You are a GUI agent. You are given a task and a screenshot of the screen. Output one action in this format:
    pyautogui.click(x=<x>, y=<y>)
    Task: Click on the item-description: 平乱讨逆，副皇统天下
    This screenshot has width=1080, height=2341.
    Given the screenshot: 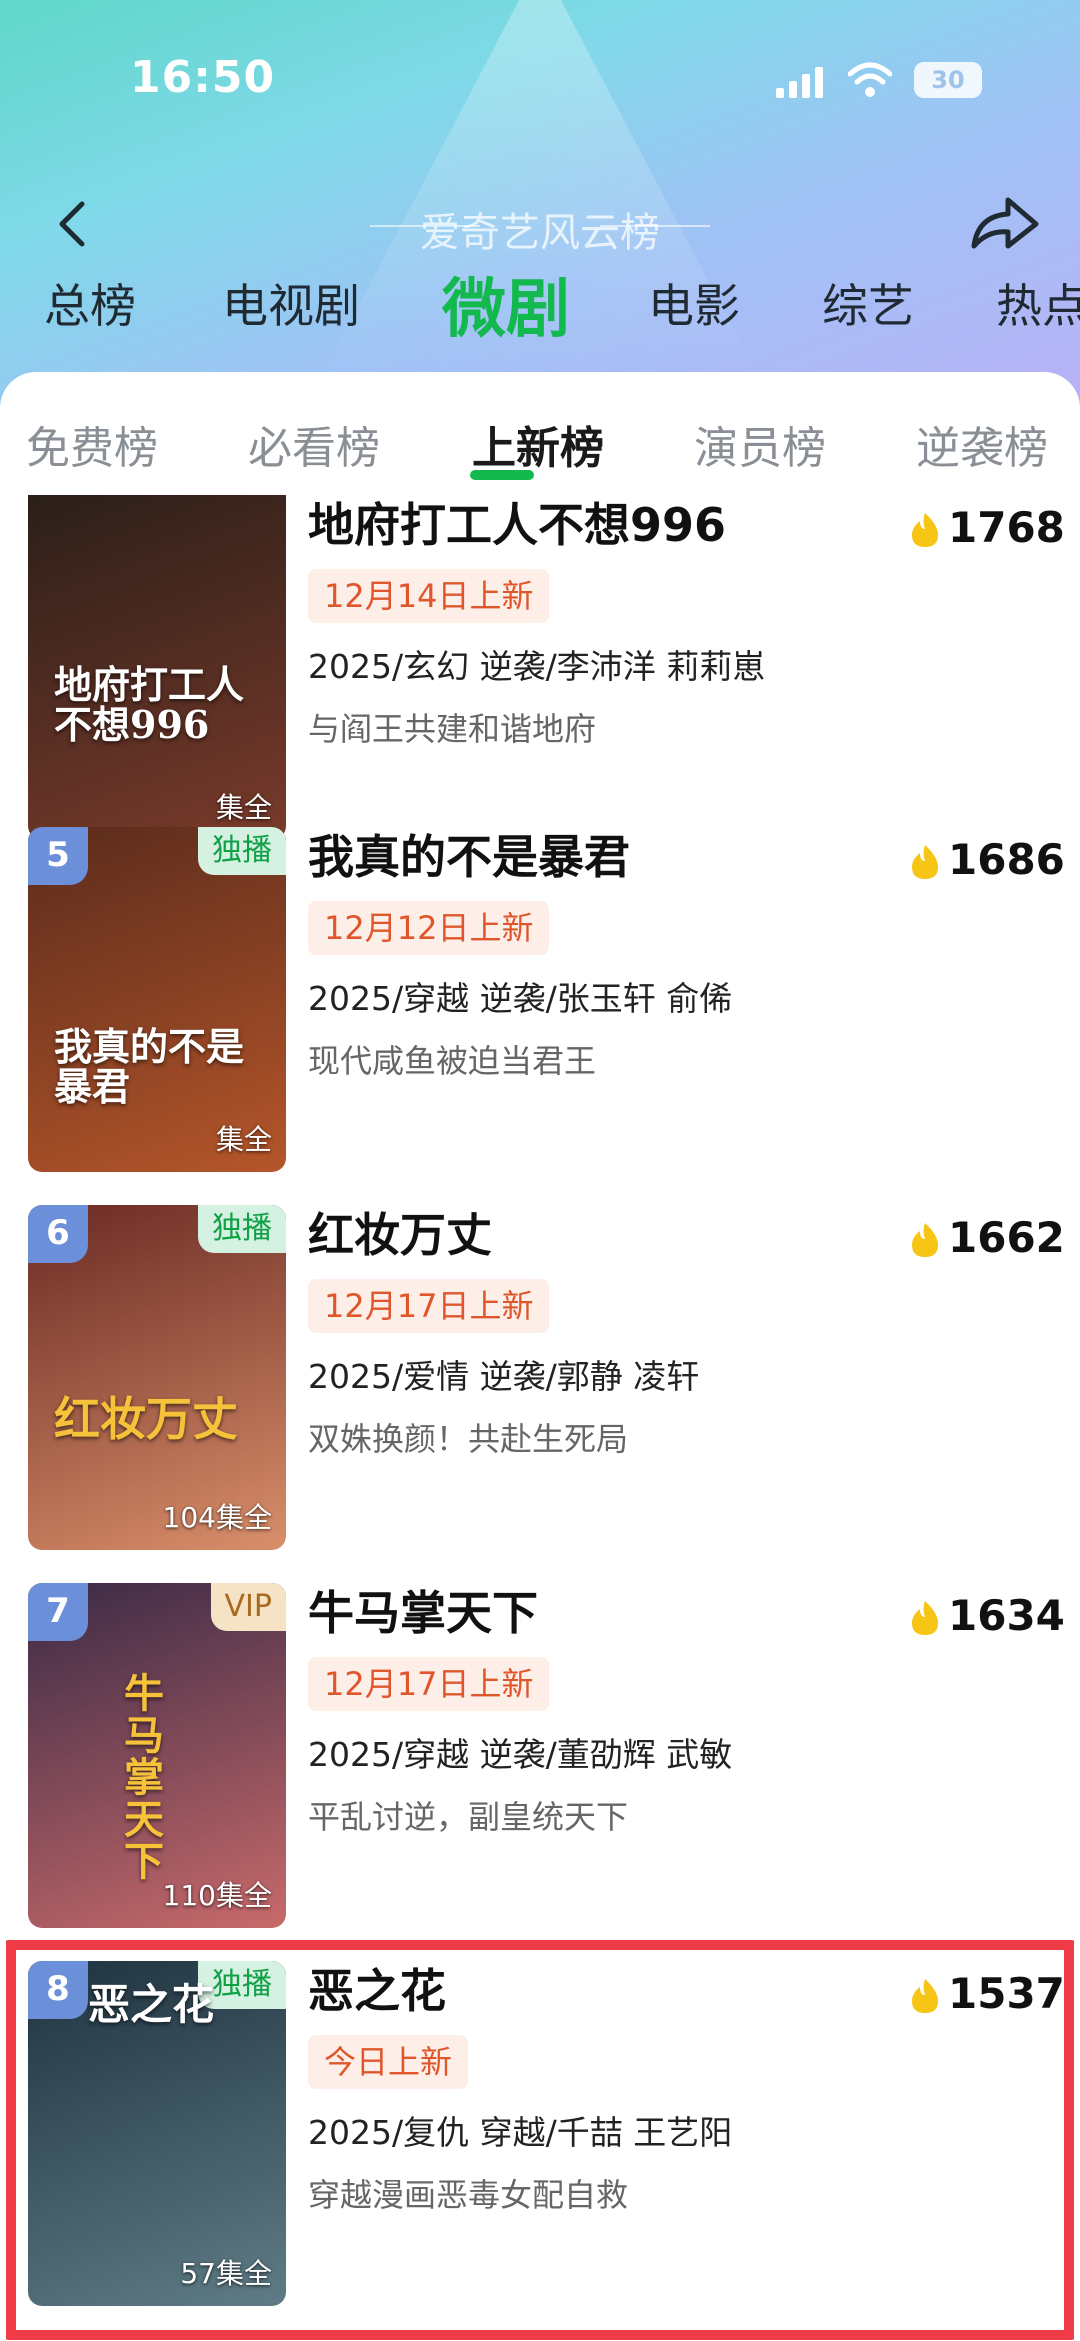 What is the action you would take?
    pyautogui.click(x=468, y=1817)
    